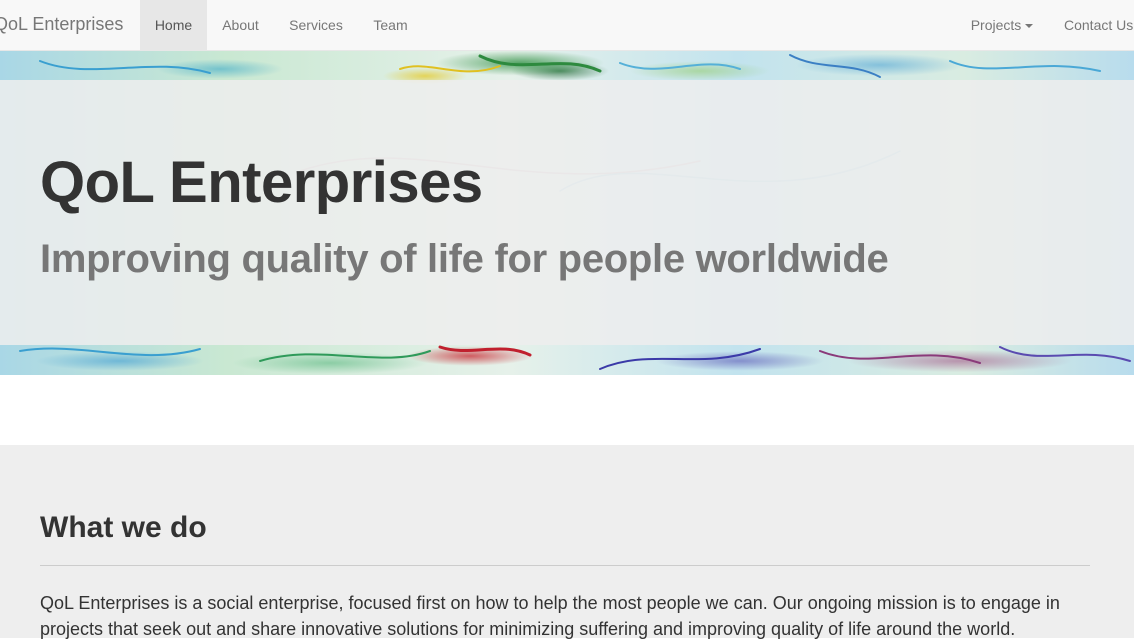 The image size is (1134, 642). What do you see at coordinates (565, 565) in the screenshot?
I see `section-divider` at bounding box center [565, 565].